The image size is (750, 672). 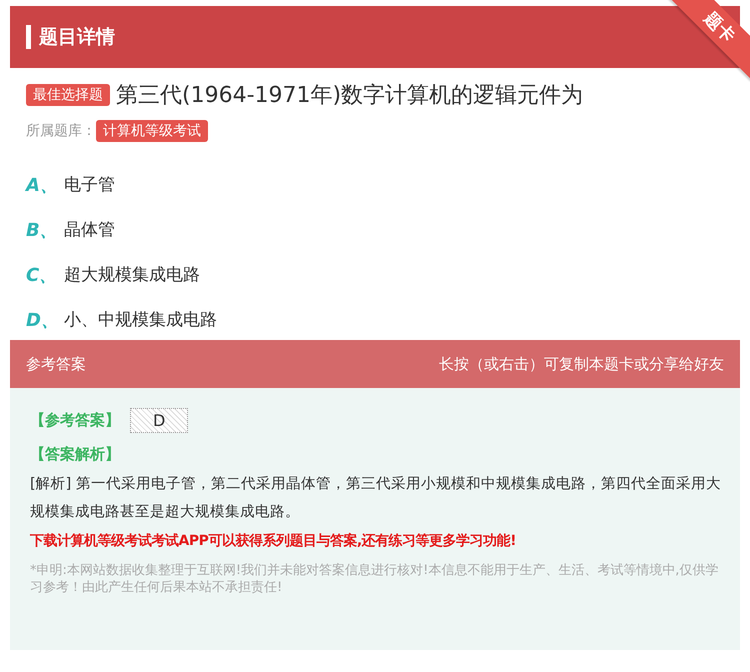 I want to click on question-bank-label: 所属题库：, so click(x=61, y=131).